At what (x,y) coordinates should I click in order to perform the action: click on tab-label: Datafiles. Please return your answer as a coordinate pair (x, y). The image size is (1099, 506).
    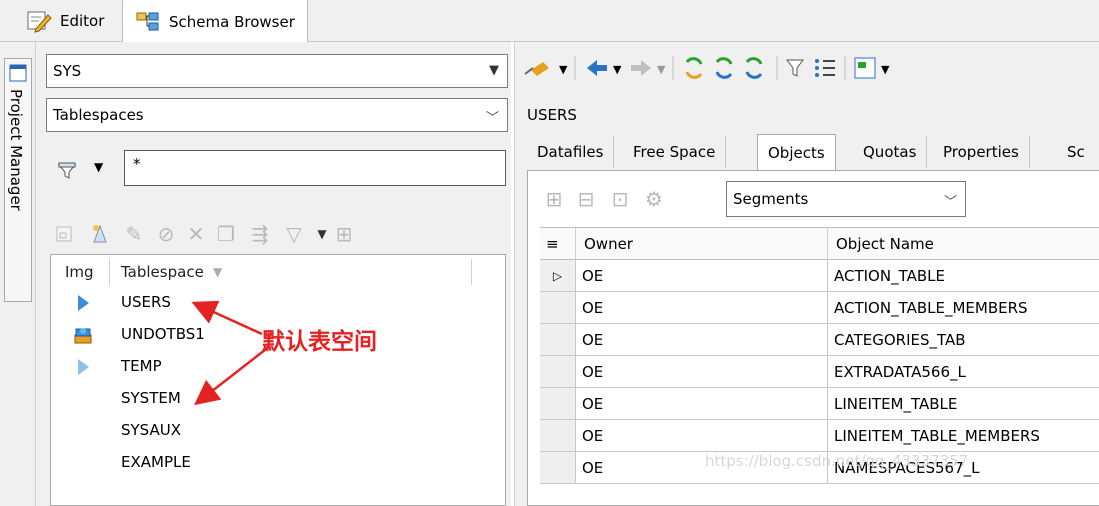
    Looking at the image, I should click on (570, 152).